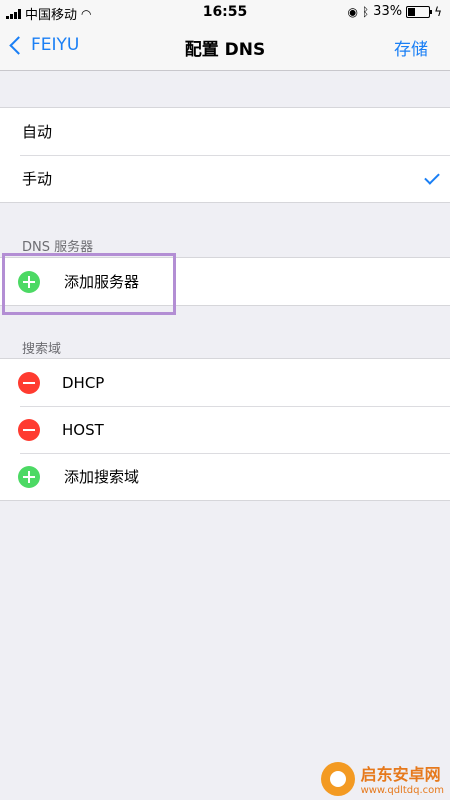 Image resolution: width=450 pixels, height=800 pixels. I want to click on watermark: 启东安卓网 www.qdltdq.com, so click(382, 778).